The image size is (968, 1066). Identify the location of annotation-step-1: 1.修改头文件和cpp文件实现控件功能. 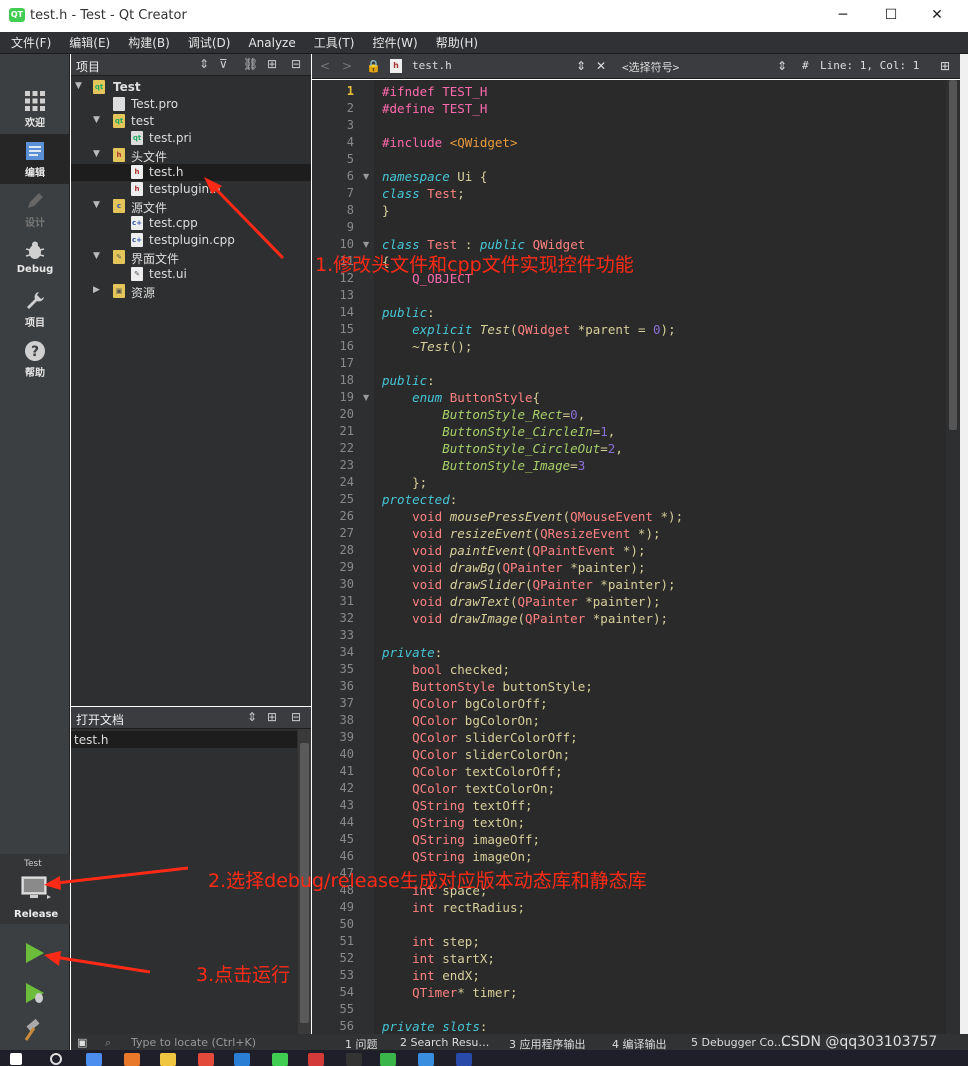
(474, 265).